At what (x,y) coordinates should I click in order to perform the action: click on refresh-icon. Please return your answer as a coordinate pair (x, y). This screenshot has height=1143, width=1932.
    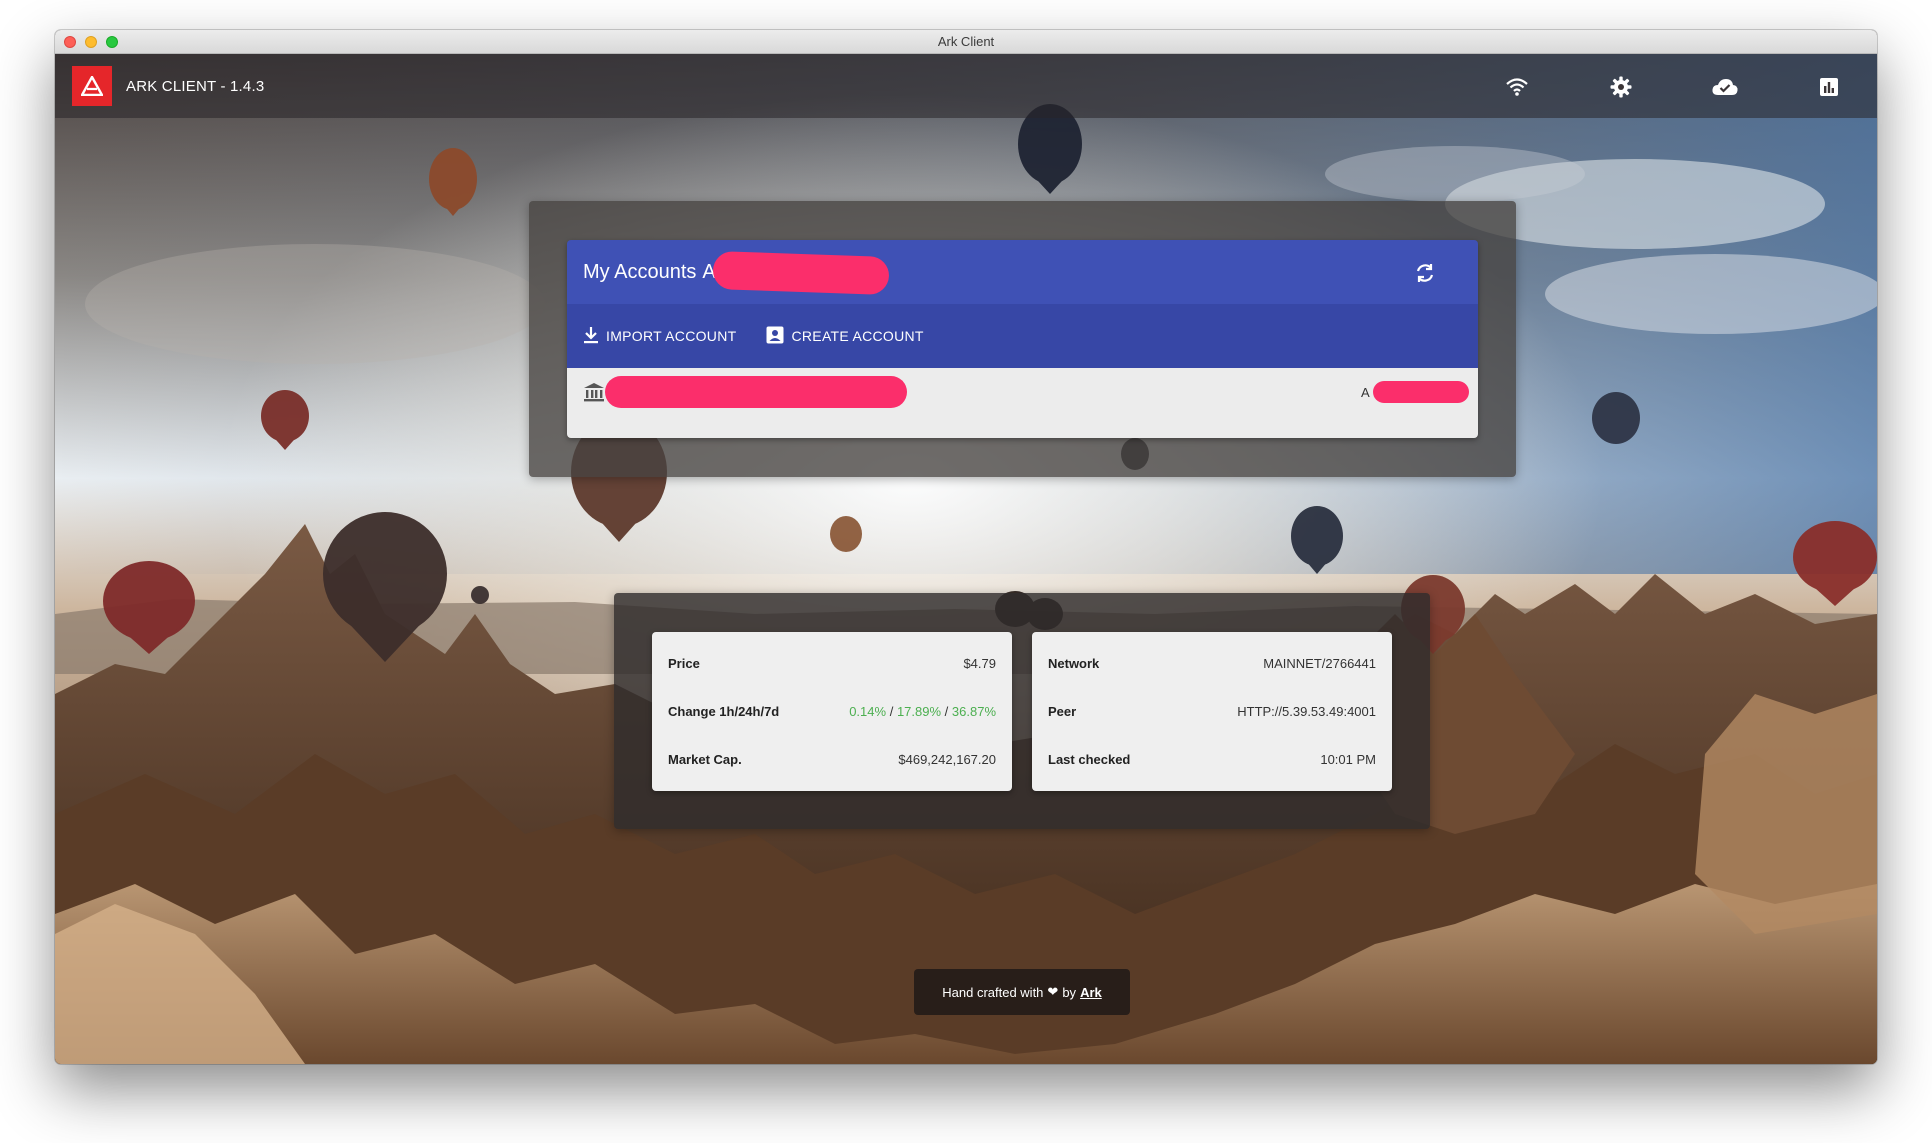
    Looking at the image, I should click on (1425, 273).